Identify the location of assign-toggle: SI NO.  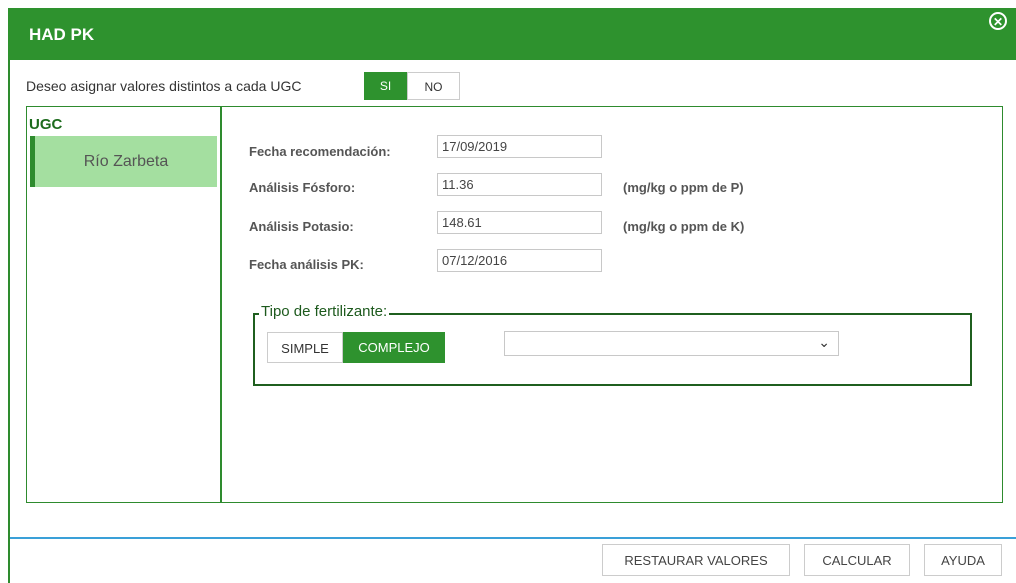
(412, 86).